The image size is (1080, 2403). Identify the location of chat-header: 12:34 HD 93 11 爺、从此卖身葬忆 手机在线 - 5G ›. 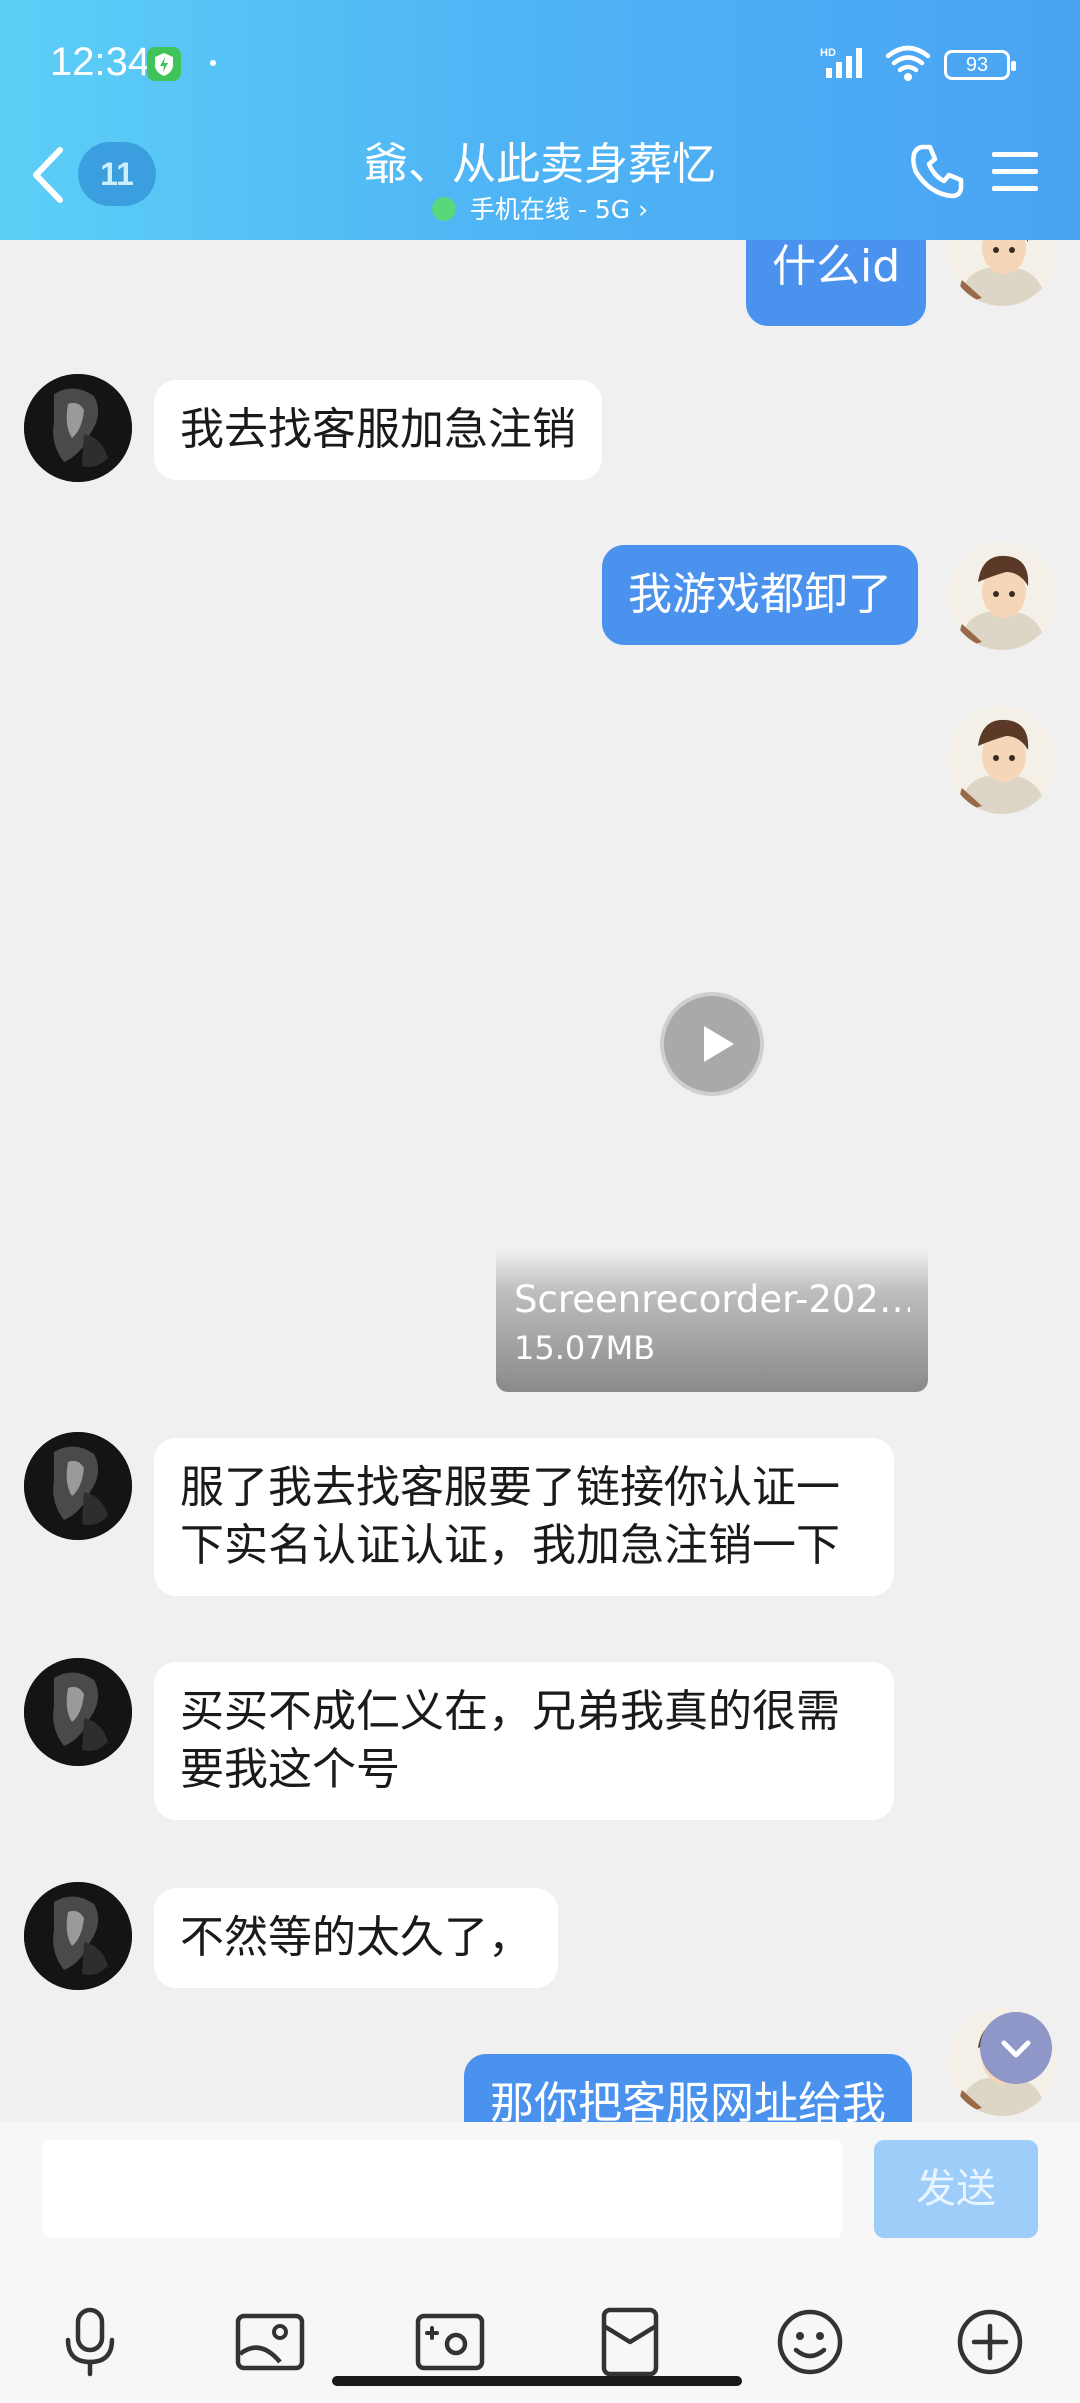
(540, 120).